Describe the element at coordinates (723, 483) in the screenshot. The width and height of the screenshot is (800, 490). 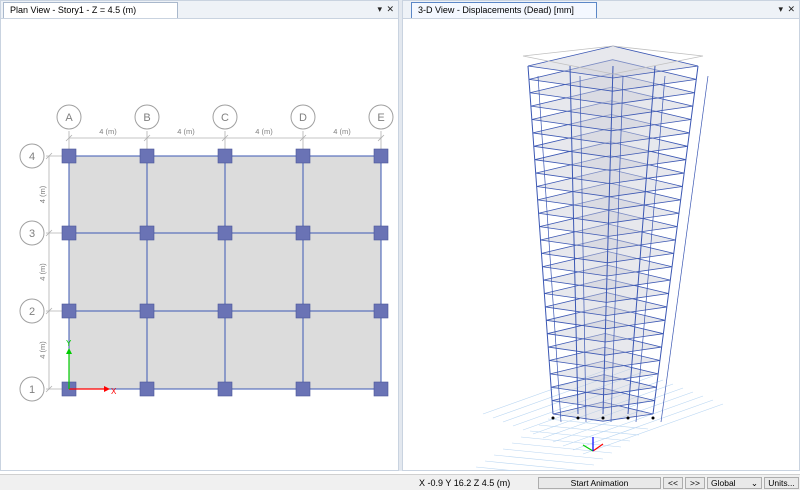
I see `coordinate-system-value: Global` at that location.